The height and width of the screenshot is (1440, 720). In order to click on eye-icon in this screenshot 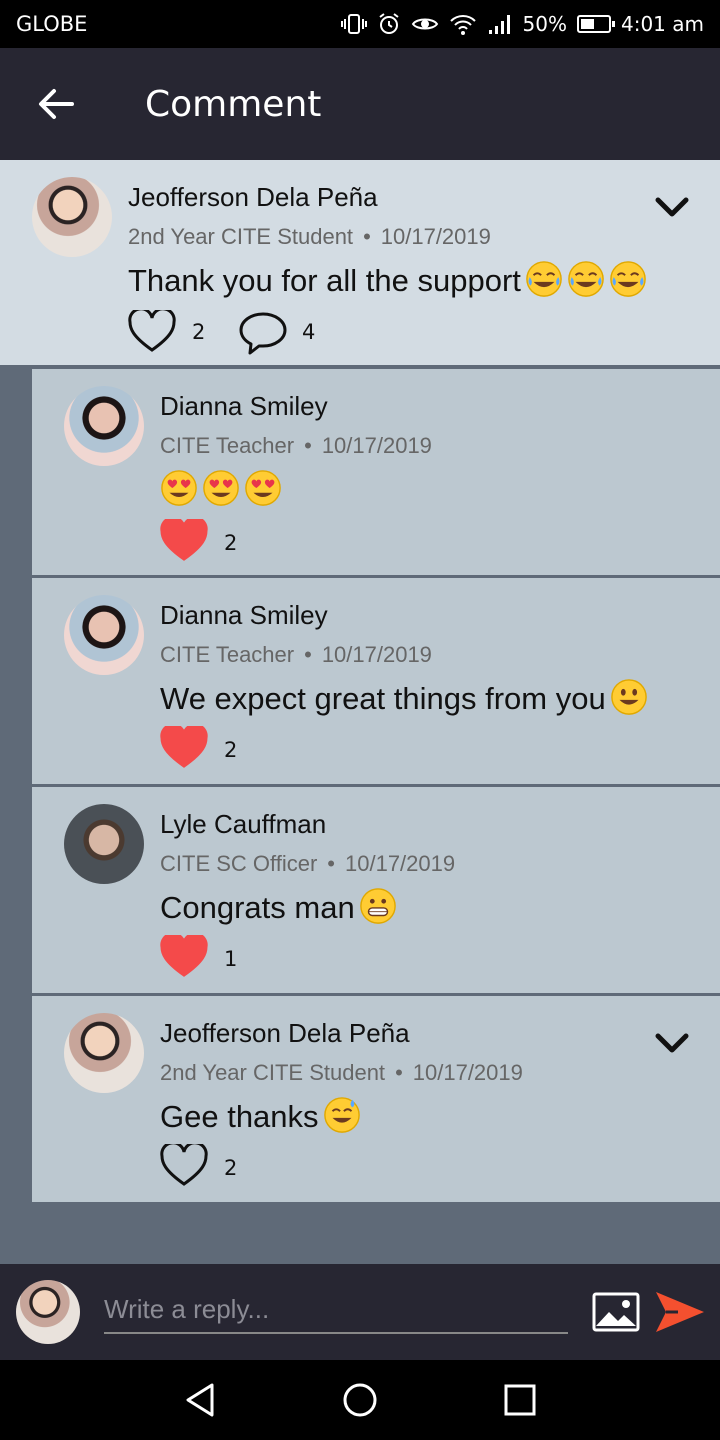, I will do `click(424, 24)`.